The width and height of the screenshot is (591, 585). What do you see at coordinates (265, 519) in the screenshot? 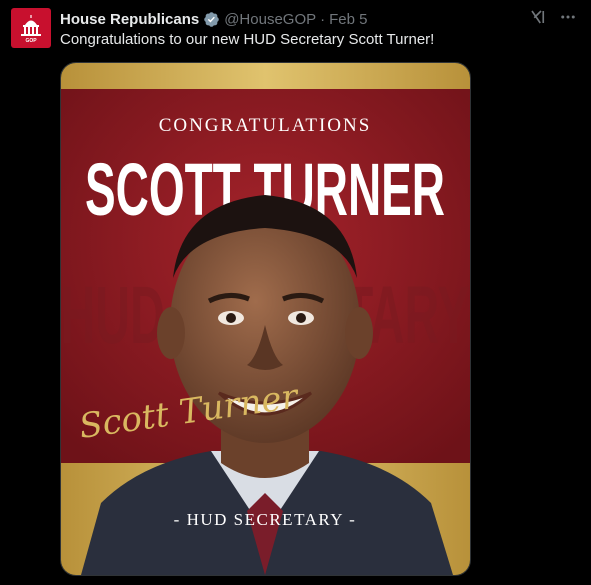
I see `caption-text: - HUD SECRETARY -` at bounding box center [265, 519].